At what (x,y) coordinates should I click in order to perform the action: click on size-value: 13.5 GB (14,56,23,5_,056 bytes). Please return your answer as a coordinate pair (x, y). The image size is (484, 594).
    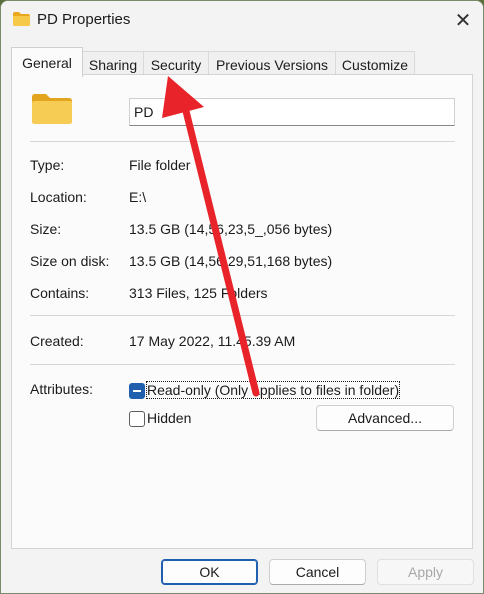
    Looking at the image, I should click on (231, 229).